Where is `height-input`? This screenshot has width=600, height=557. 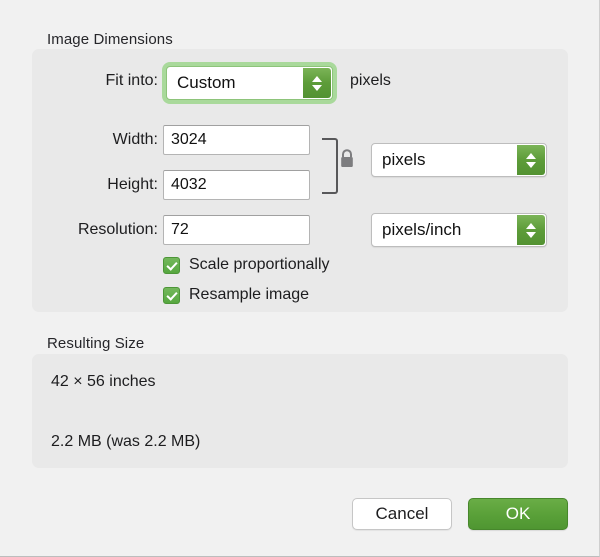 height-input is located at coordinates (236, 185).